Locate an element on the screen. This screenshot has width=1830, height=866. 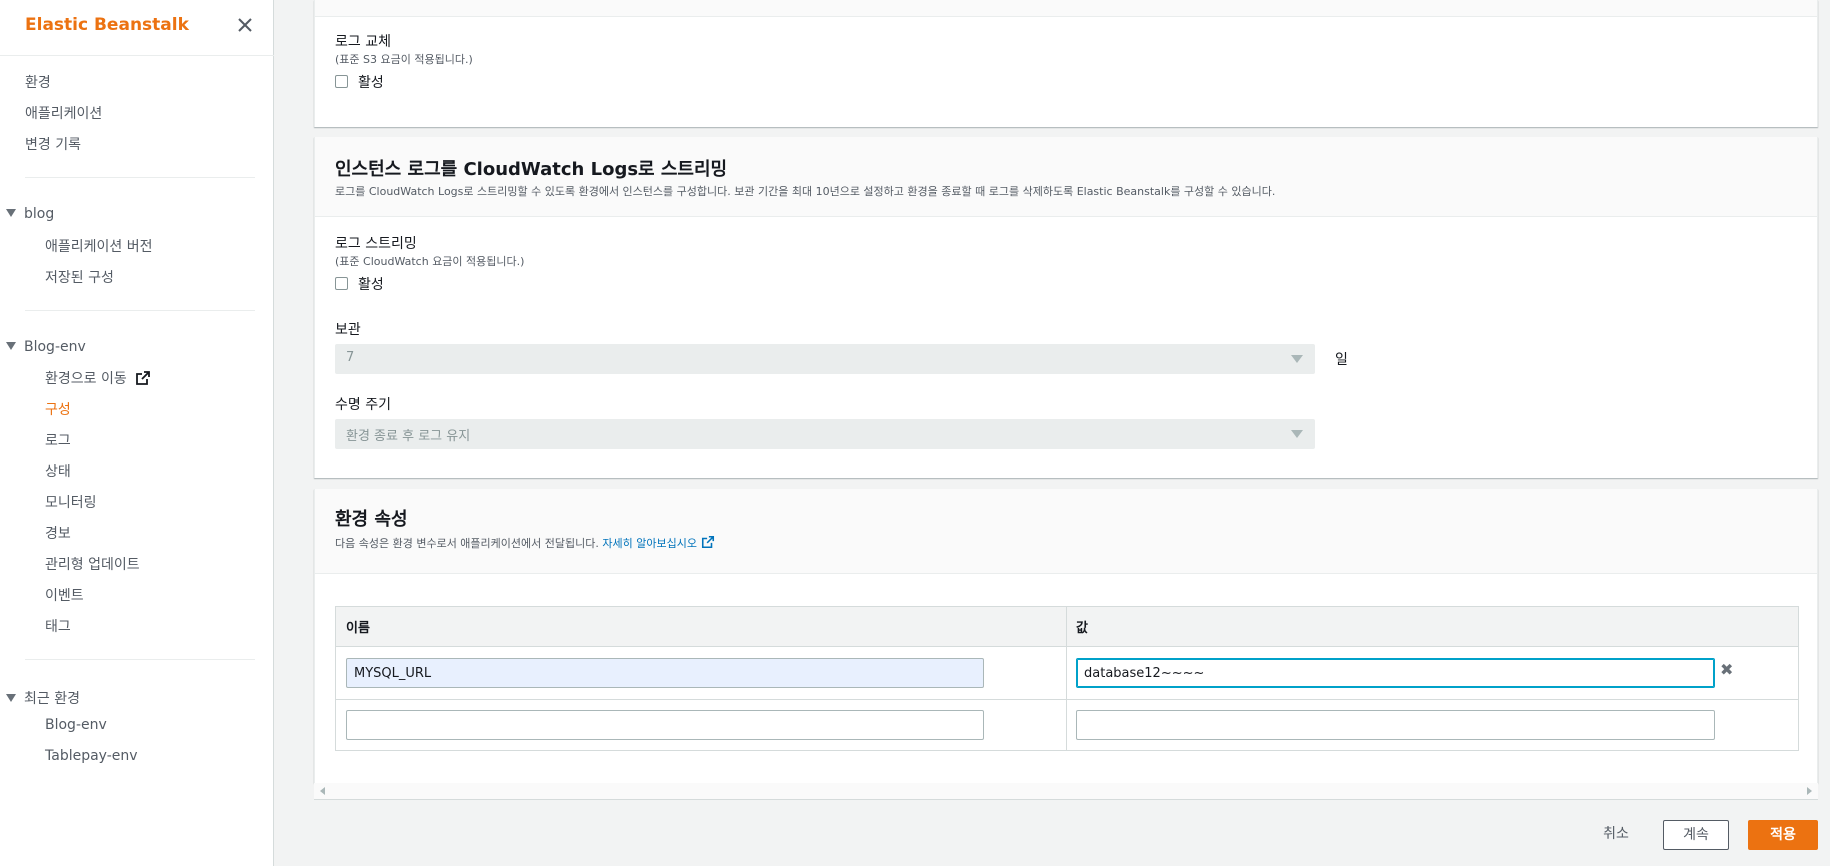
sidebar-item-health: 상태 is located at coordinates (58, 471).